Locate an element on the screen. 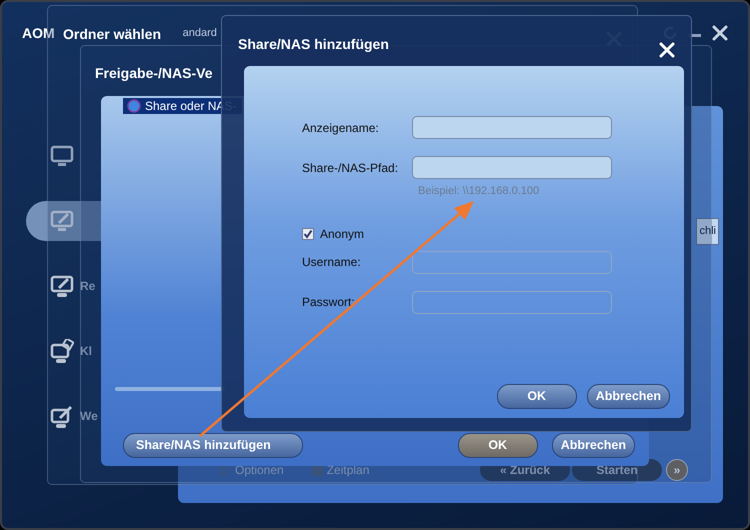  monitor-diamond-icon is located at coordinates (62, 351).